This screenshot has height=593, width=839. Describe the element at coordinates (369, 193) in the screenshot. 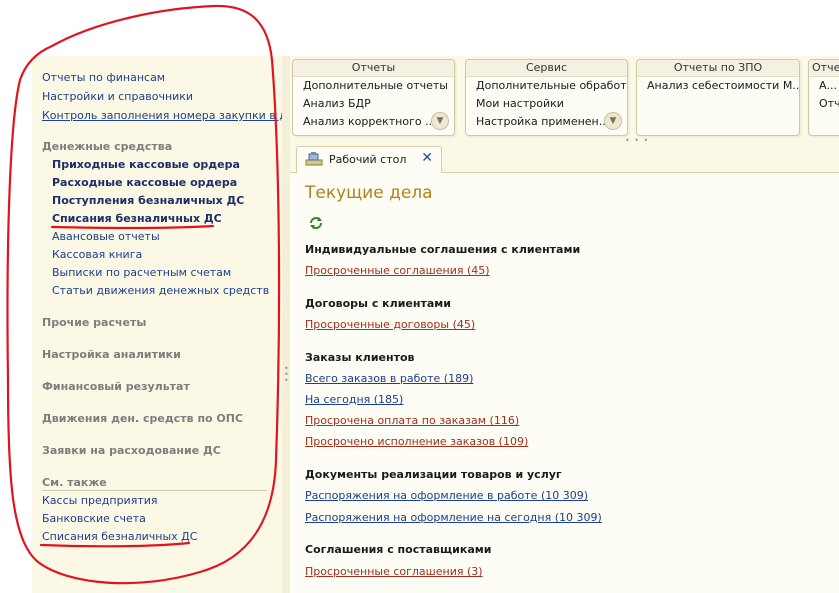

I see `page-title: Текущие дела` at that location.